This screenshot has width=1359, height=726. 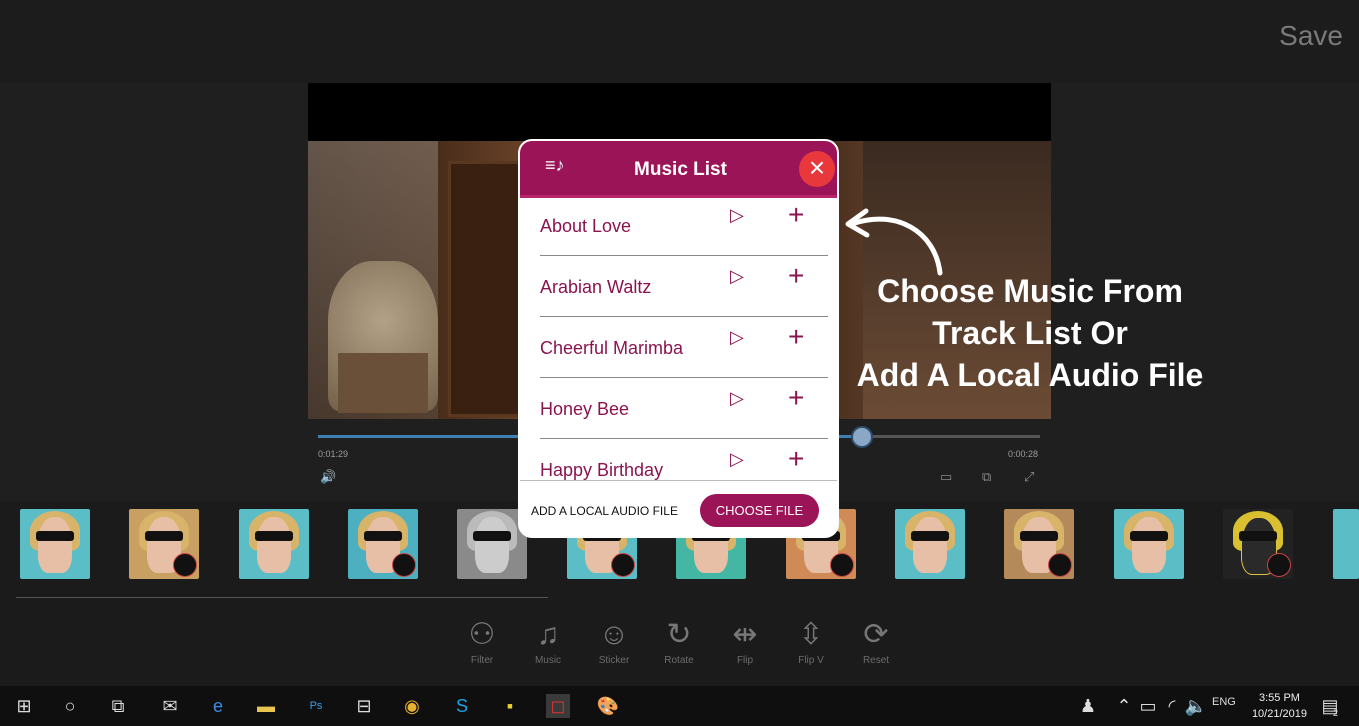 I want to click on task-view-icon: ⧉, so click(x=118, y=706).